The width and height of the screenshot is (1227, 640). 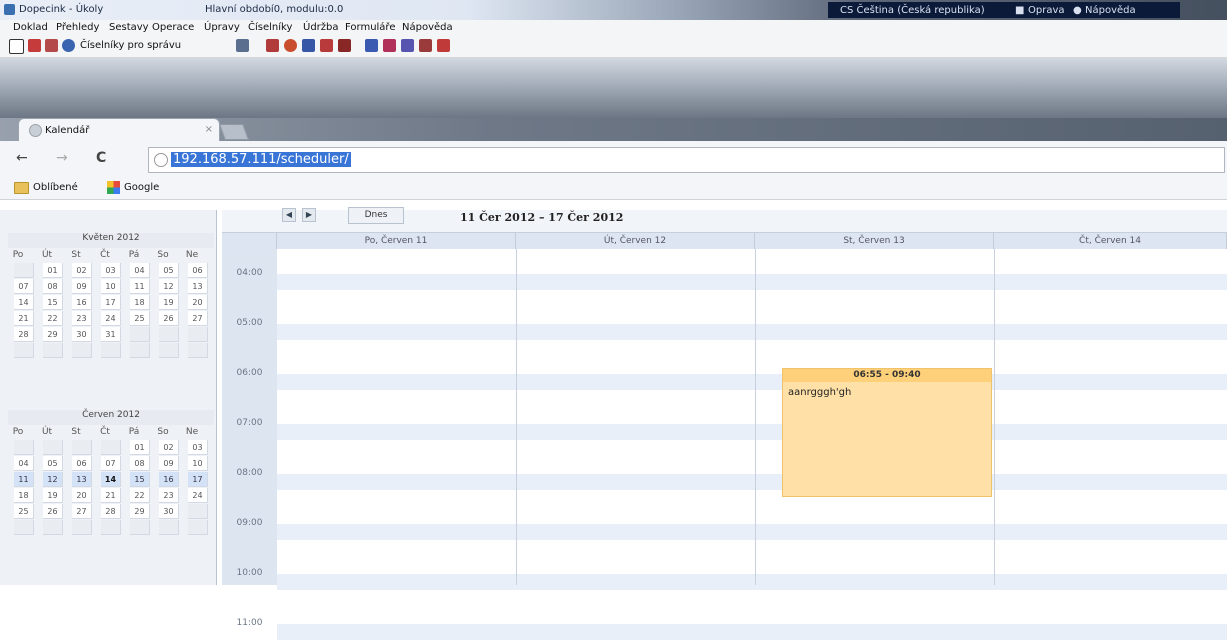 I want to click on help-icon: ●, so click(x=1077, y=10).